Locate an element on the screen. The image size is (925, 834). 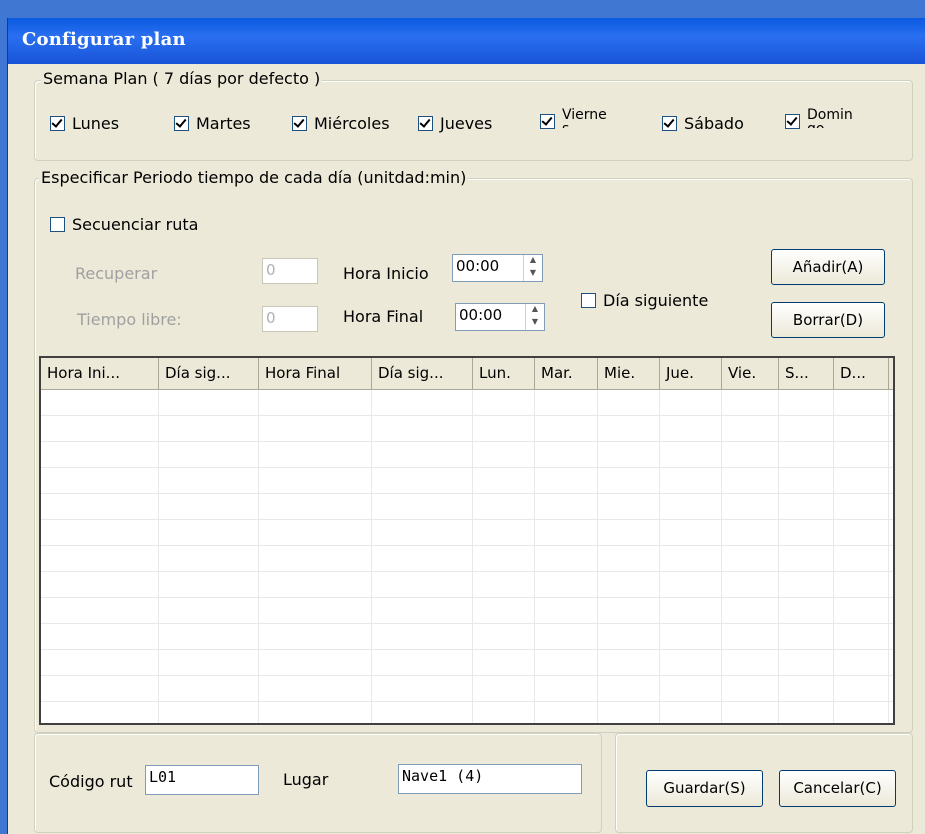
next-day-box is located at coordinates (588, 300).